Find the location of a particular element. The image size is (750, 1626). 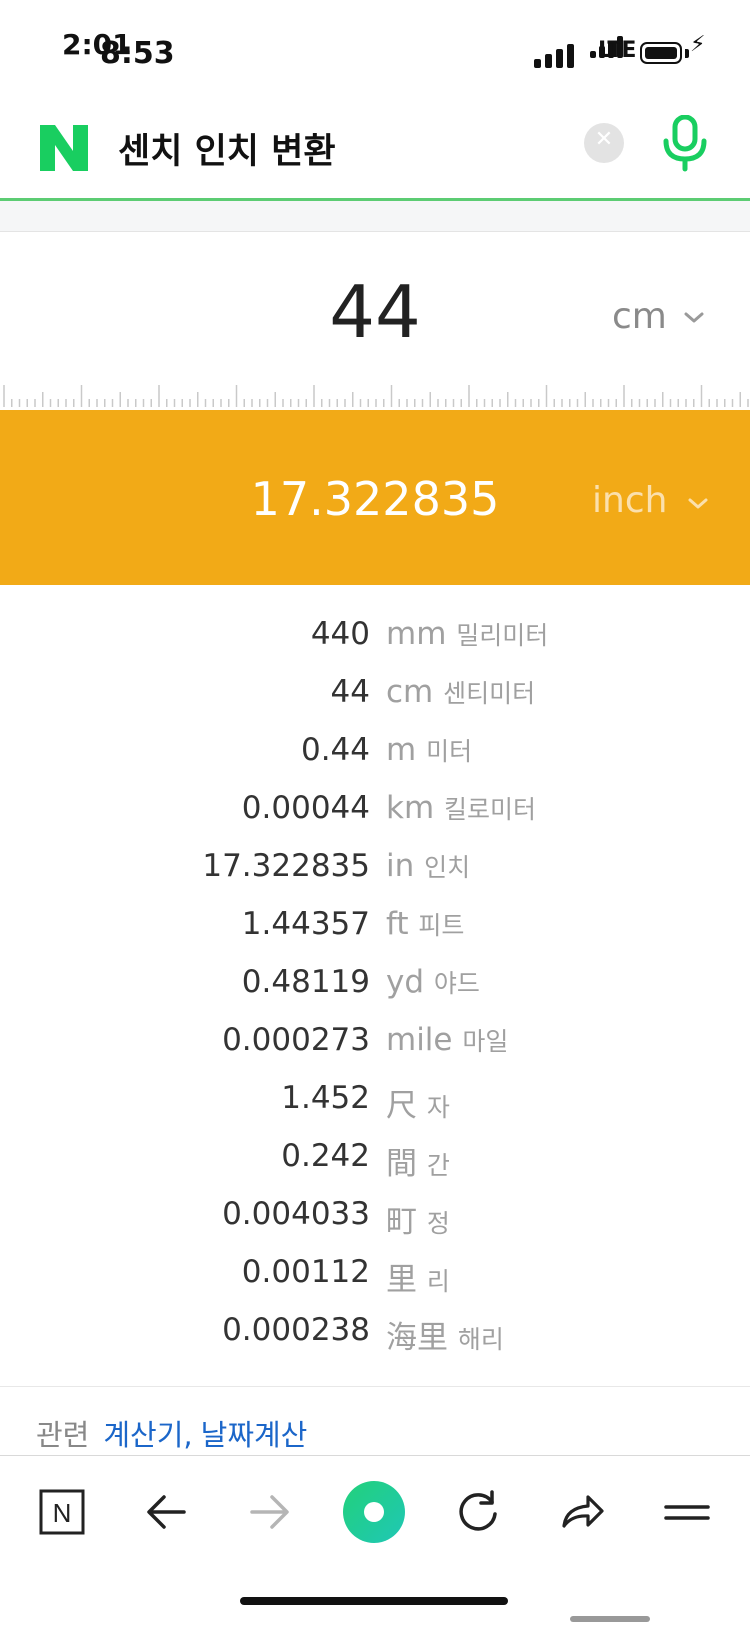

conversion-value: 1.44357 is located at coordinates (305, 924).